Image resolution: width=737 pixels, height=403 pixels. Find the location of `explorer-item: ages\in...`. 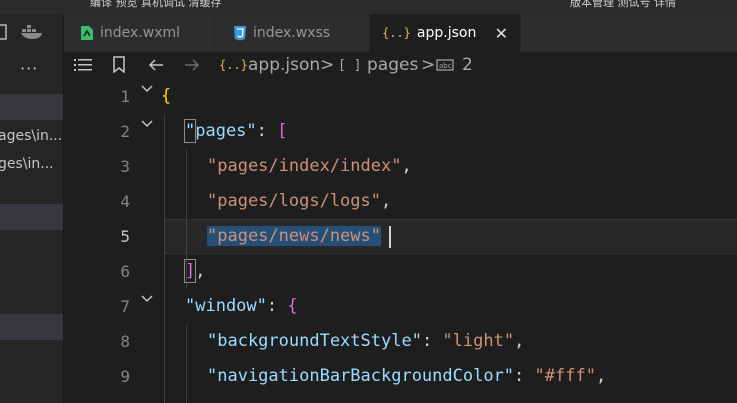

explorer-item: ages\in... is located at coordinates (31, 136).